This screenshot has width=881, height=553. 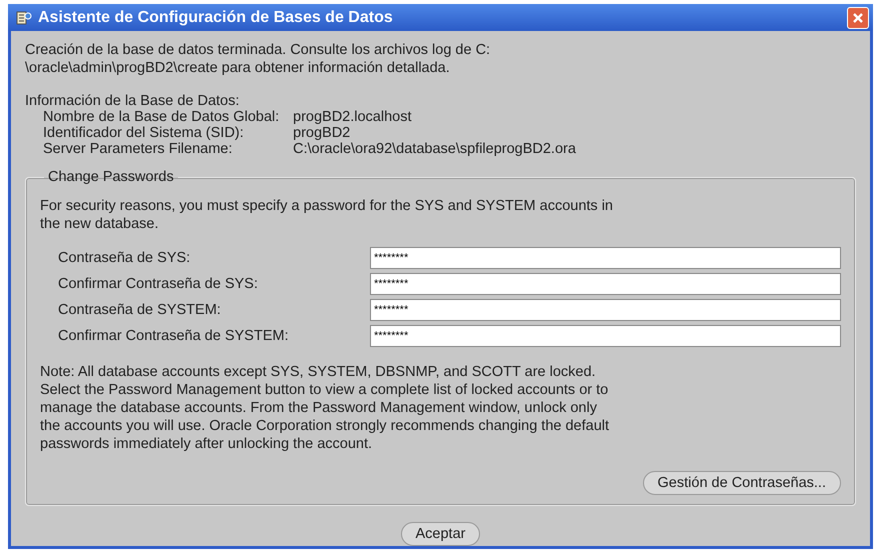 I want to click on field-label: Contraseña de SYSTEM:, so click(x=140, y=310).